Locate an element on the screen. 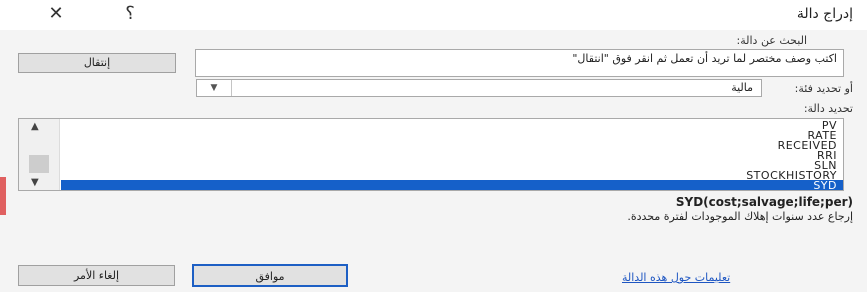 This screenshot has width=867, height=292. function-list-label: تحديد دالة: is located at coordinates (828, 108).